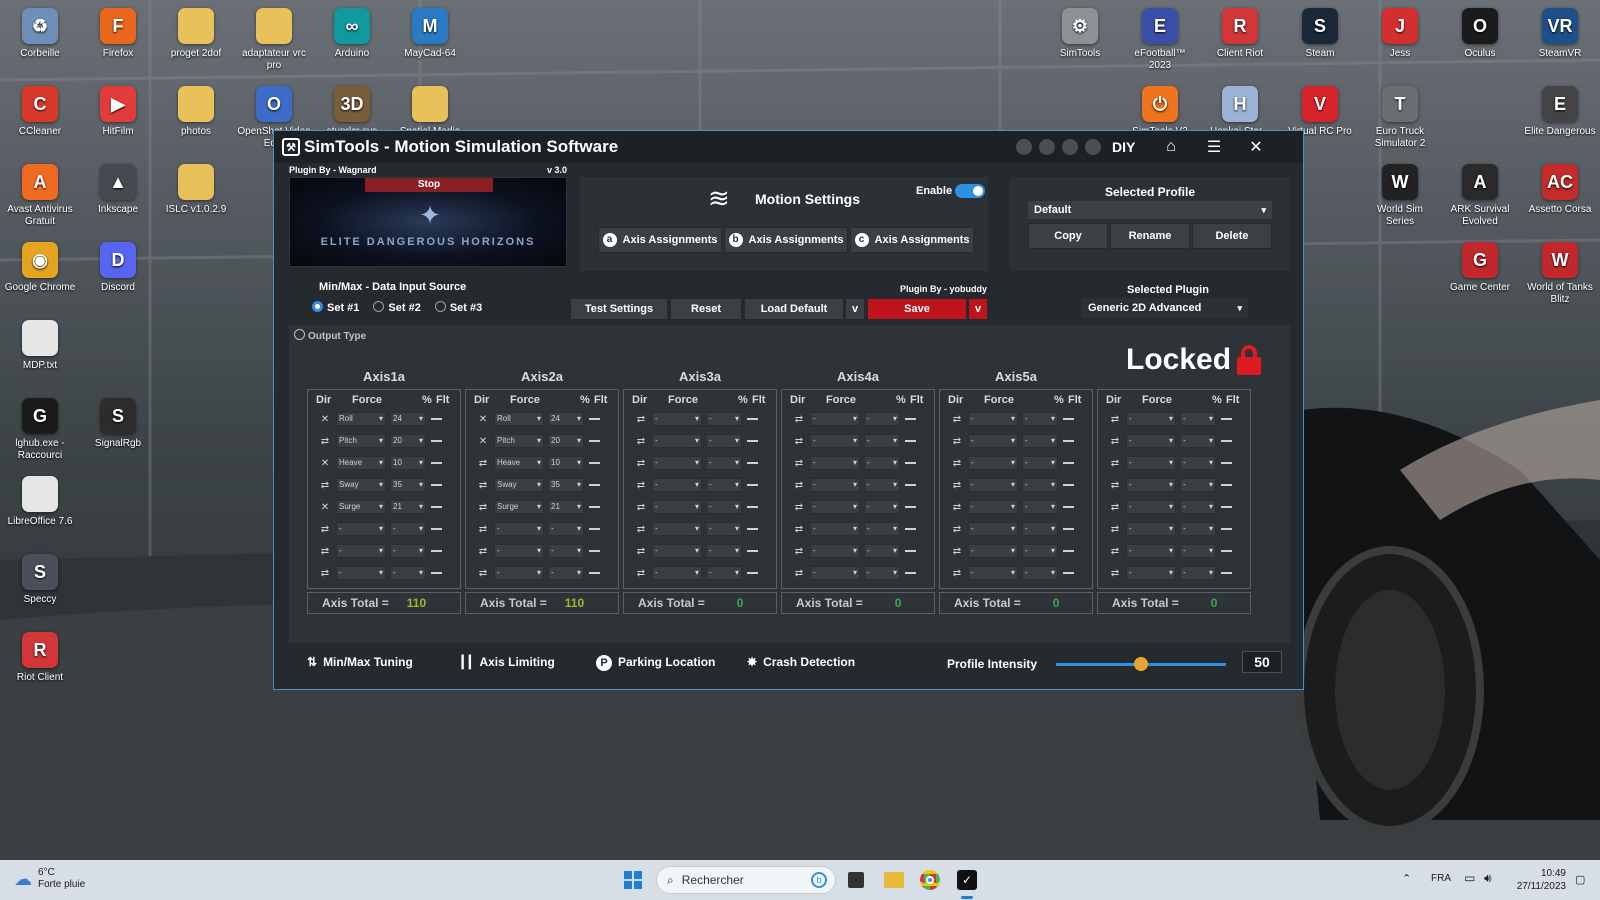  I want to click on tray-chevron-icon: ⌃, so click(1406, 878).